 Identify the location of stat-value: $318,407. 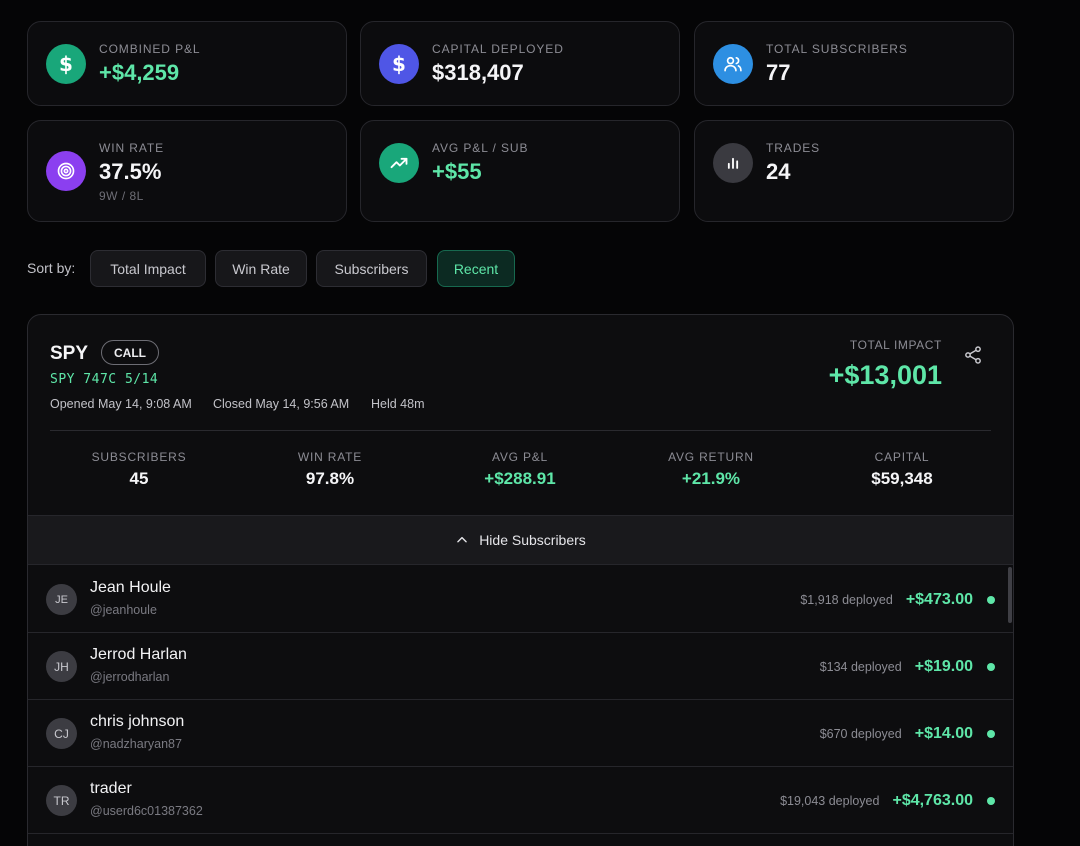
(478, 72).